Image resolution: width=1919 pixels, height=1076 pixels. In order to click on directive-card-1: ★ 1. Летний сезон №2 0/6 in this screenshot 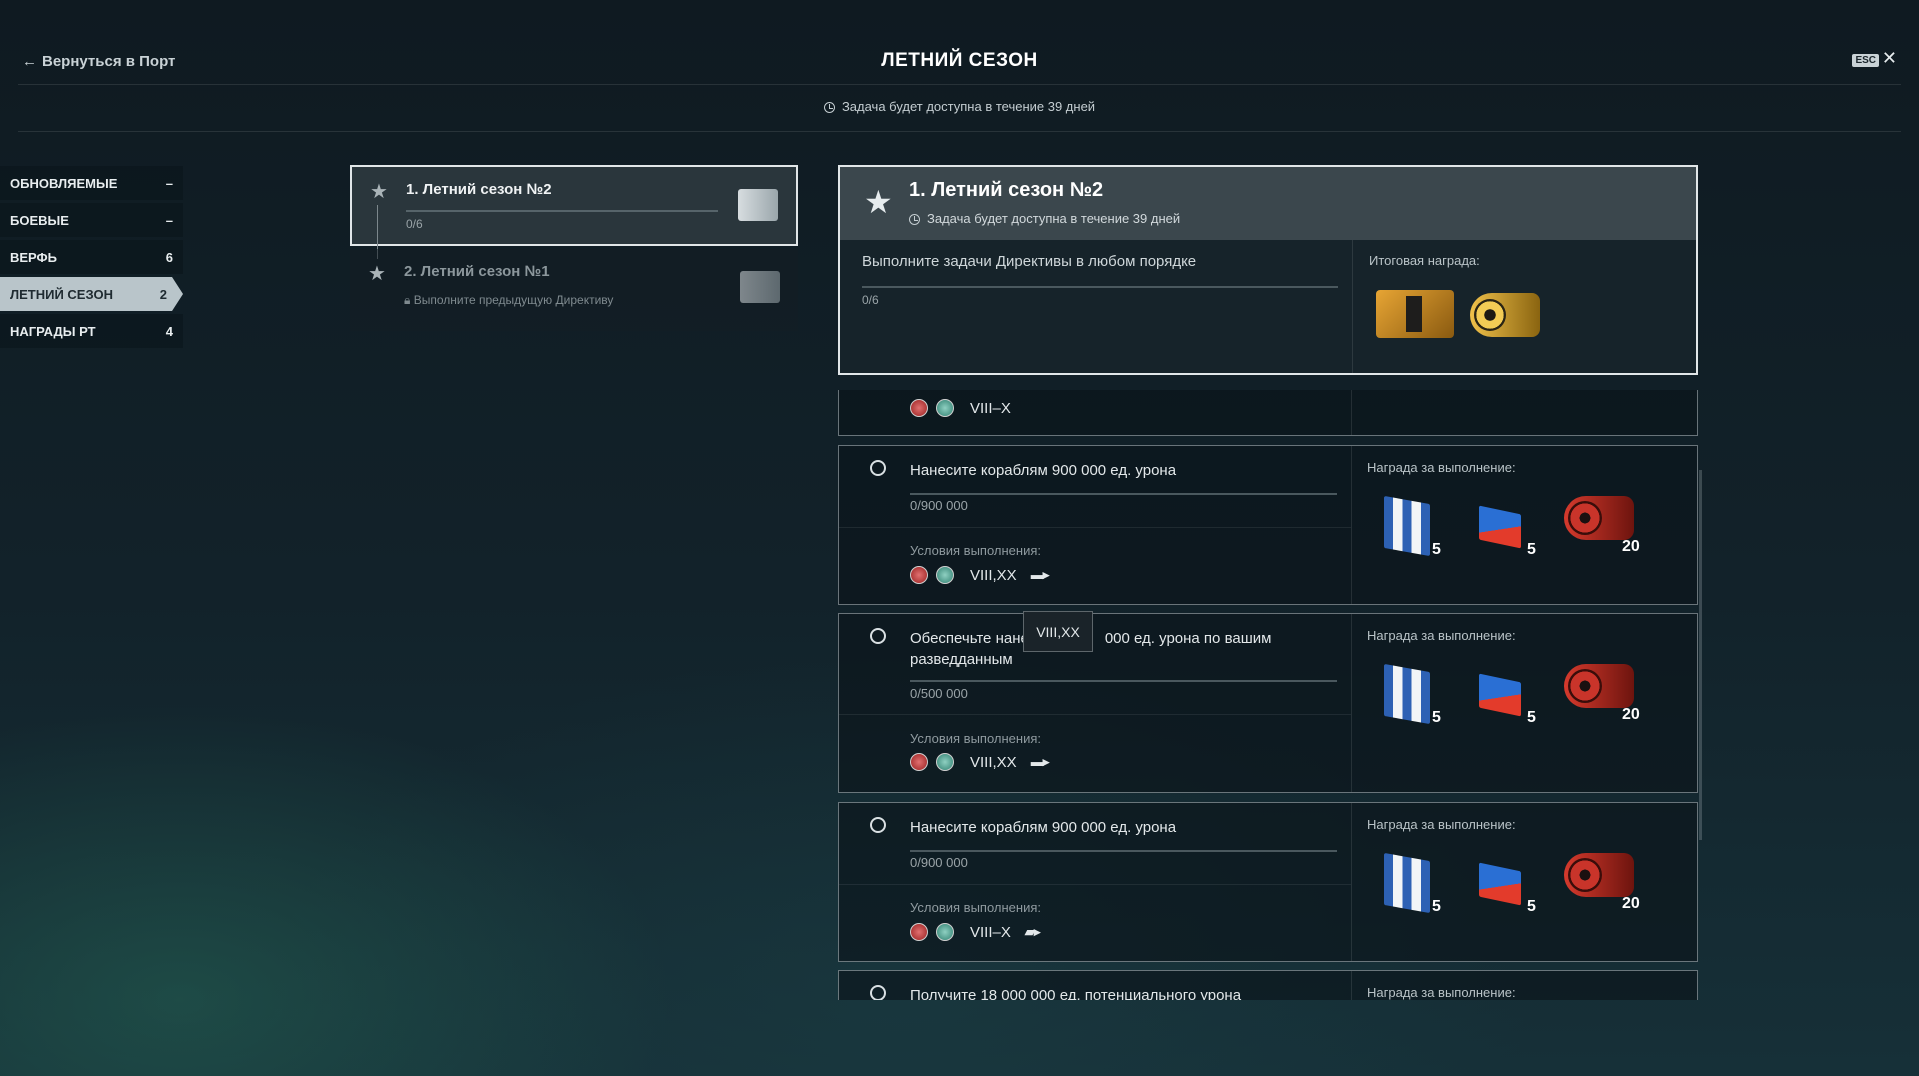, I will do `click(574, 205)`.